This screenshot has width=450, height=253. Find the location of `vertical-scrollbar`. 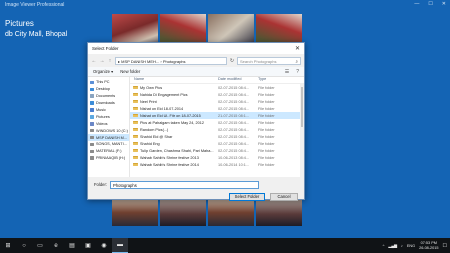

vertical-scrollbar is located at coordinates (302, 130).